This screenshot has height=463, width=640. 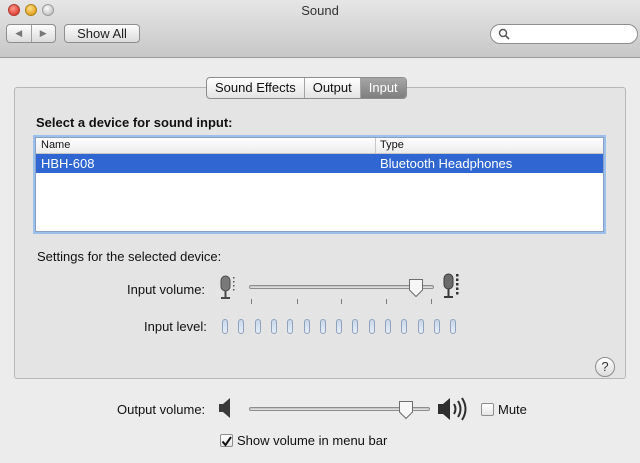 What do you see at coordinates (312, 440) in the screenshot?
I see `show-volume-label: Show volume in menu bar` at bounding box center [312, 440].